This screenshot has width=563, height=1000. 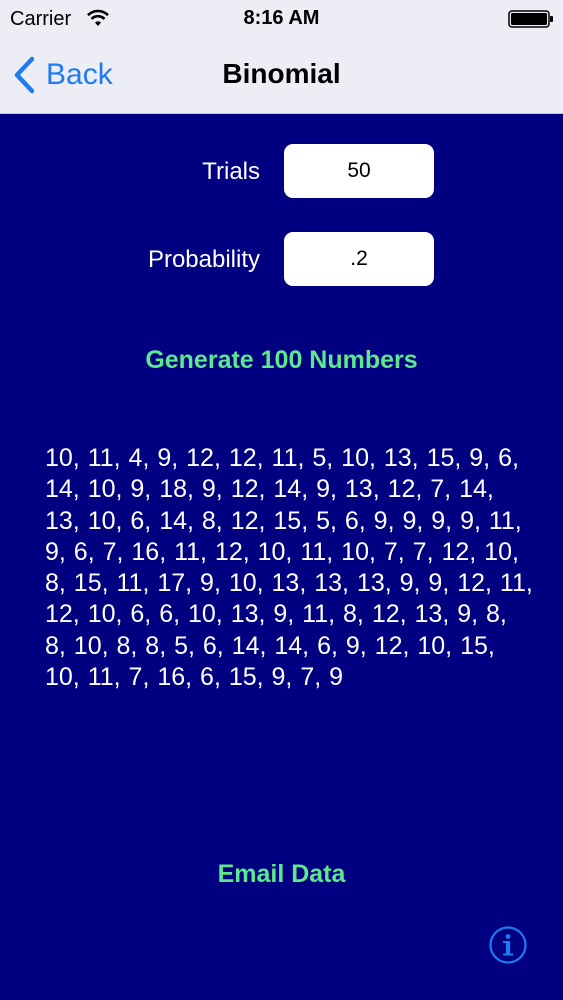 What do you see at coordinates (281, 360) in the screenshot?
I see `generate-numbers-button: Generate 100 Numbers` at bounding box center [281, 360].